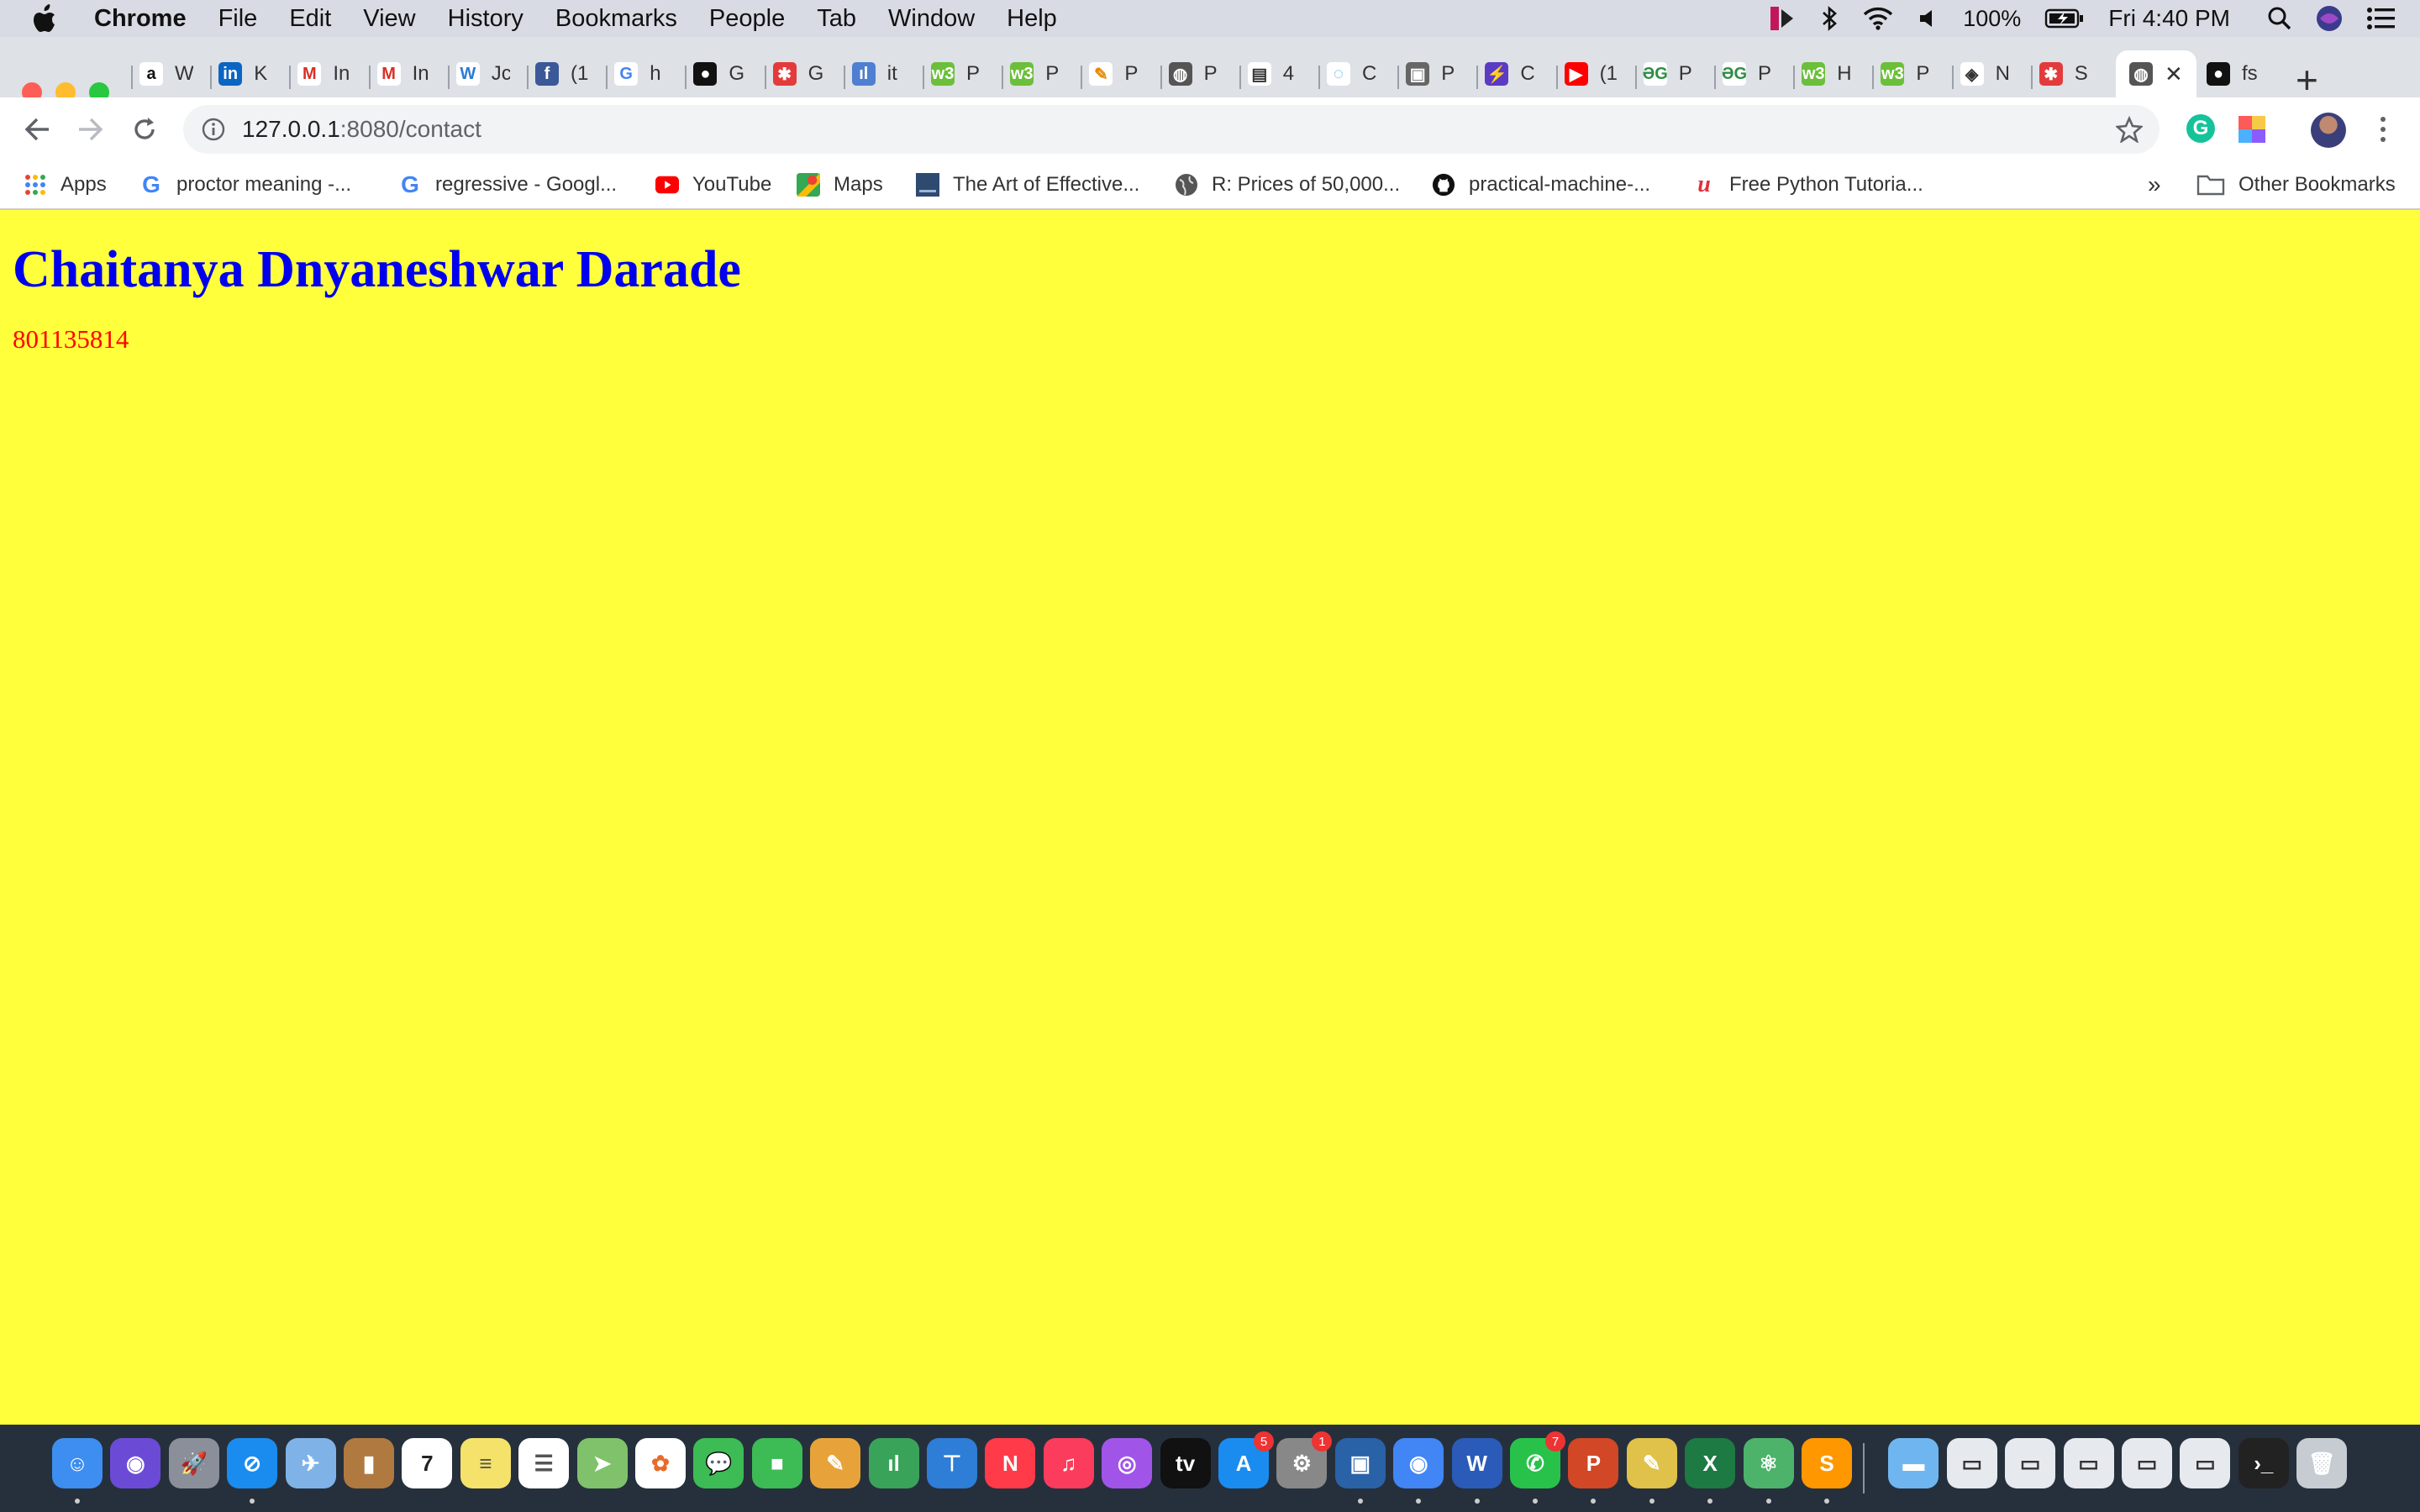  Describe the element at coordinates (2329, 18) in the screenshot. I see `siri-icon` at that location.